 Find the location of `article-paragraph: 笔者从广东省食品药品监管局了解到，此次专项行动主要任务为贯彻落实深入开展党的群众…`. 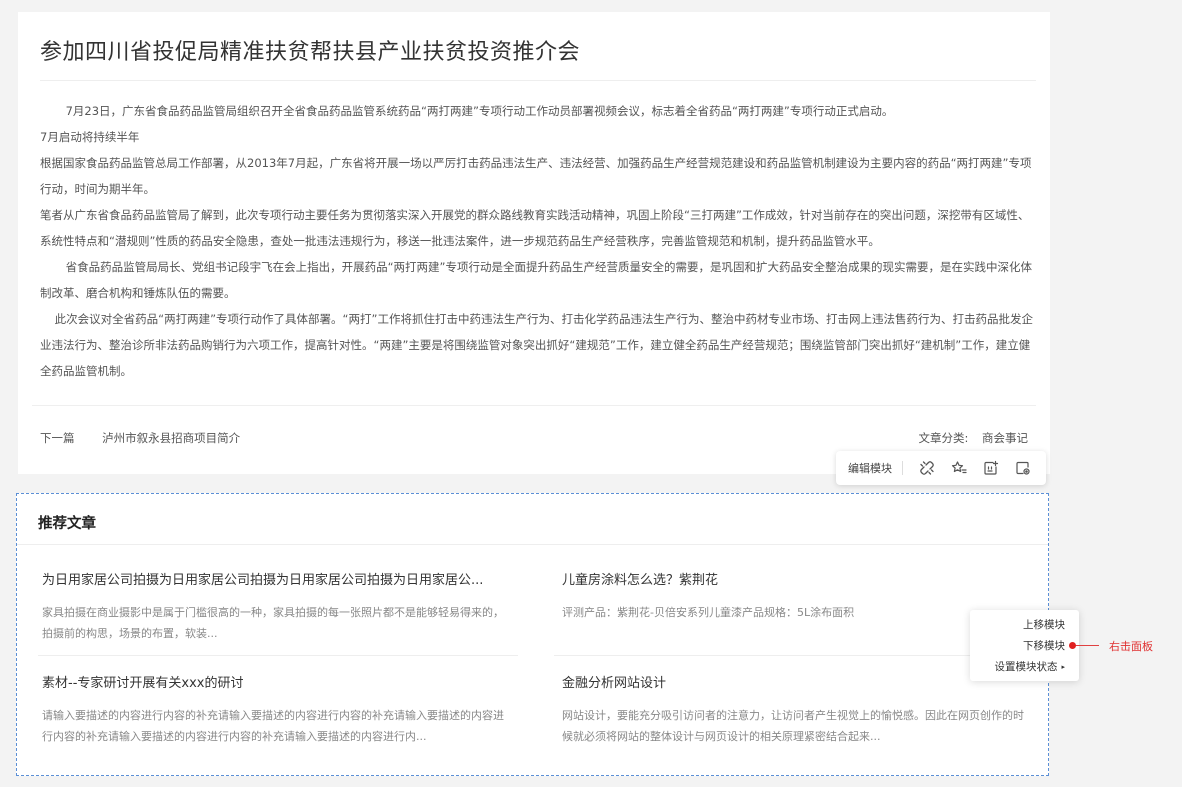

article-paragraph: 笔者从广东省食品药品监管局了解到，此次专项行动主要任务为贯彻落实深入开展党的群众… is located at coordinates (535, 228).